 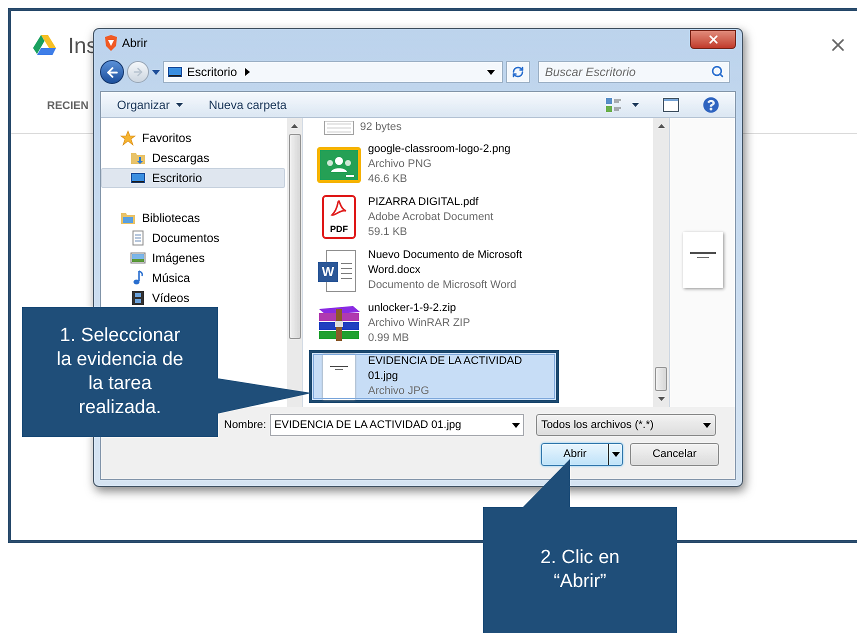 What do you see at coordinates (614, 105) in the screenshot?
I see `view-options-icon` at bounding box center [614, 105].